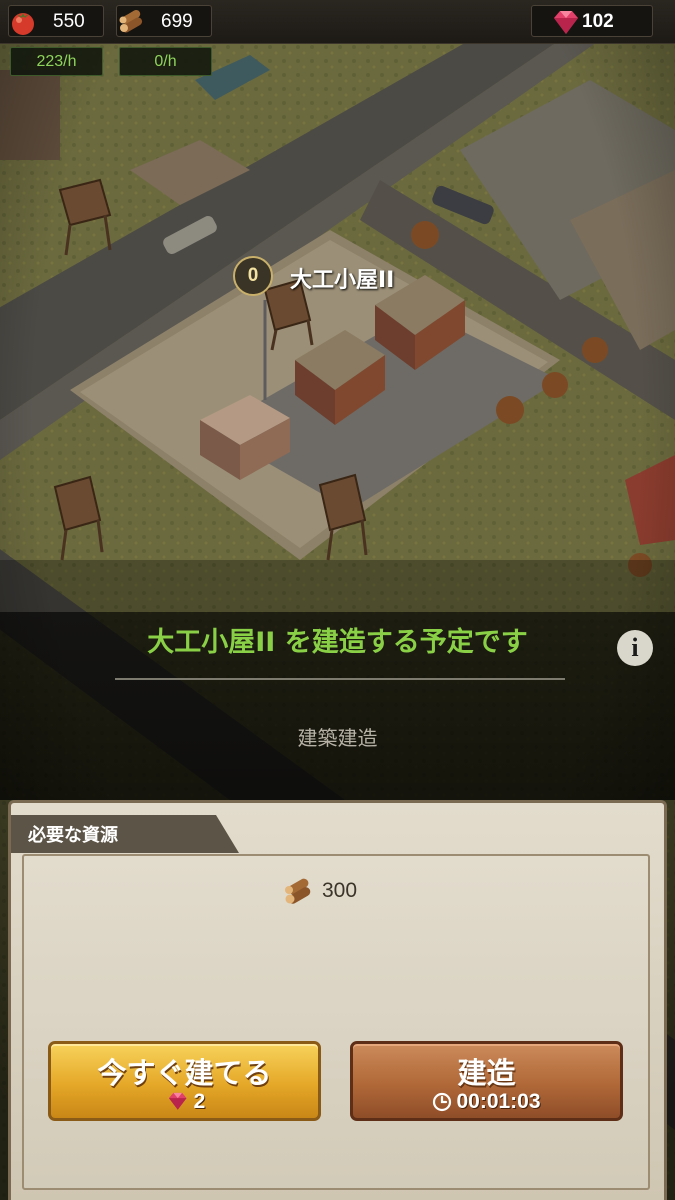 This screenshot has width=675, height=1200. Describe the element at coordinates (337, 738) in the screenshot. I see `build-subtitle: 建築建造` at that location.